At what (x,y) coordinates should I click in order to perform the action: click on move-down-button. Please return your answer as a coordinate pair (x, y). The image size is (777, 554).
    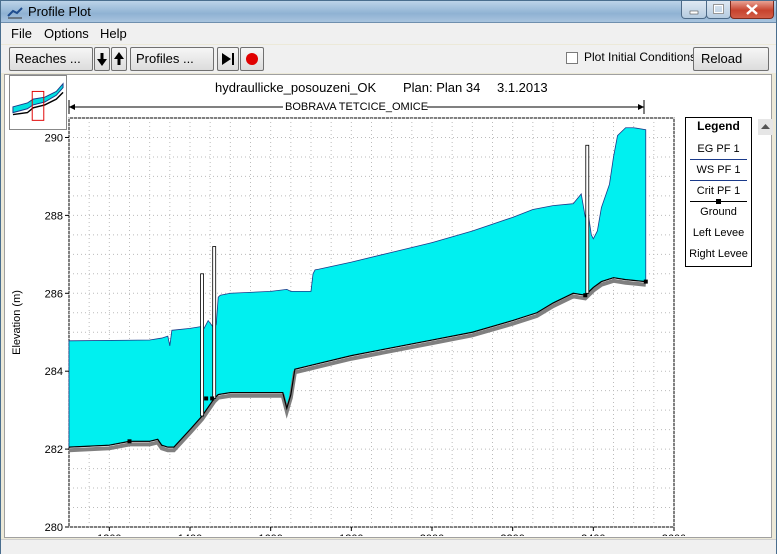
    Looking at the image, I should click on (102, 59).